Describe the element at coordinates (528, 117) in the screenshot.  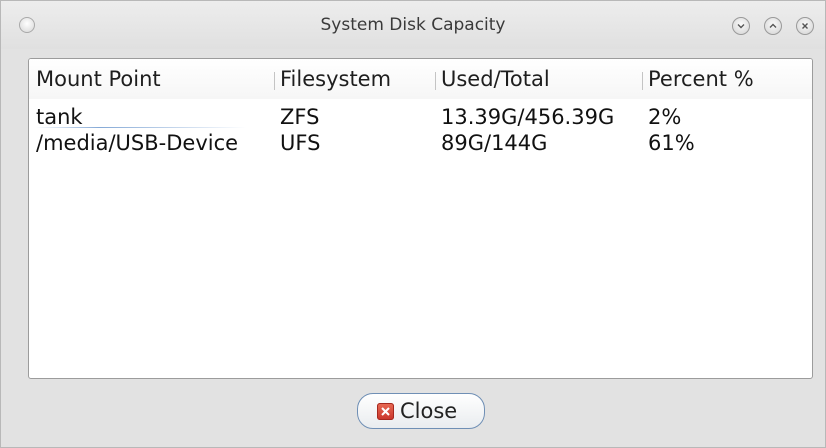
I see `cell-used-total: 13.39G/456.39G` at that location.